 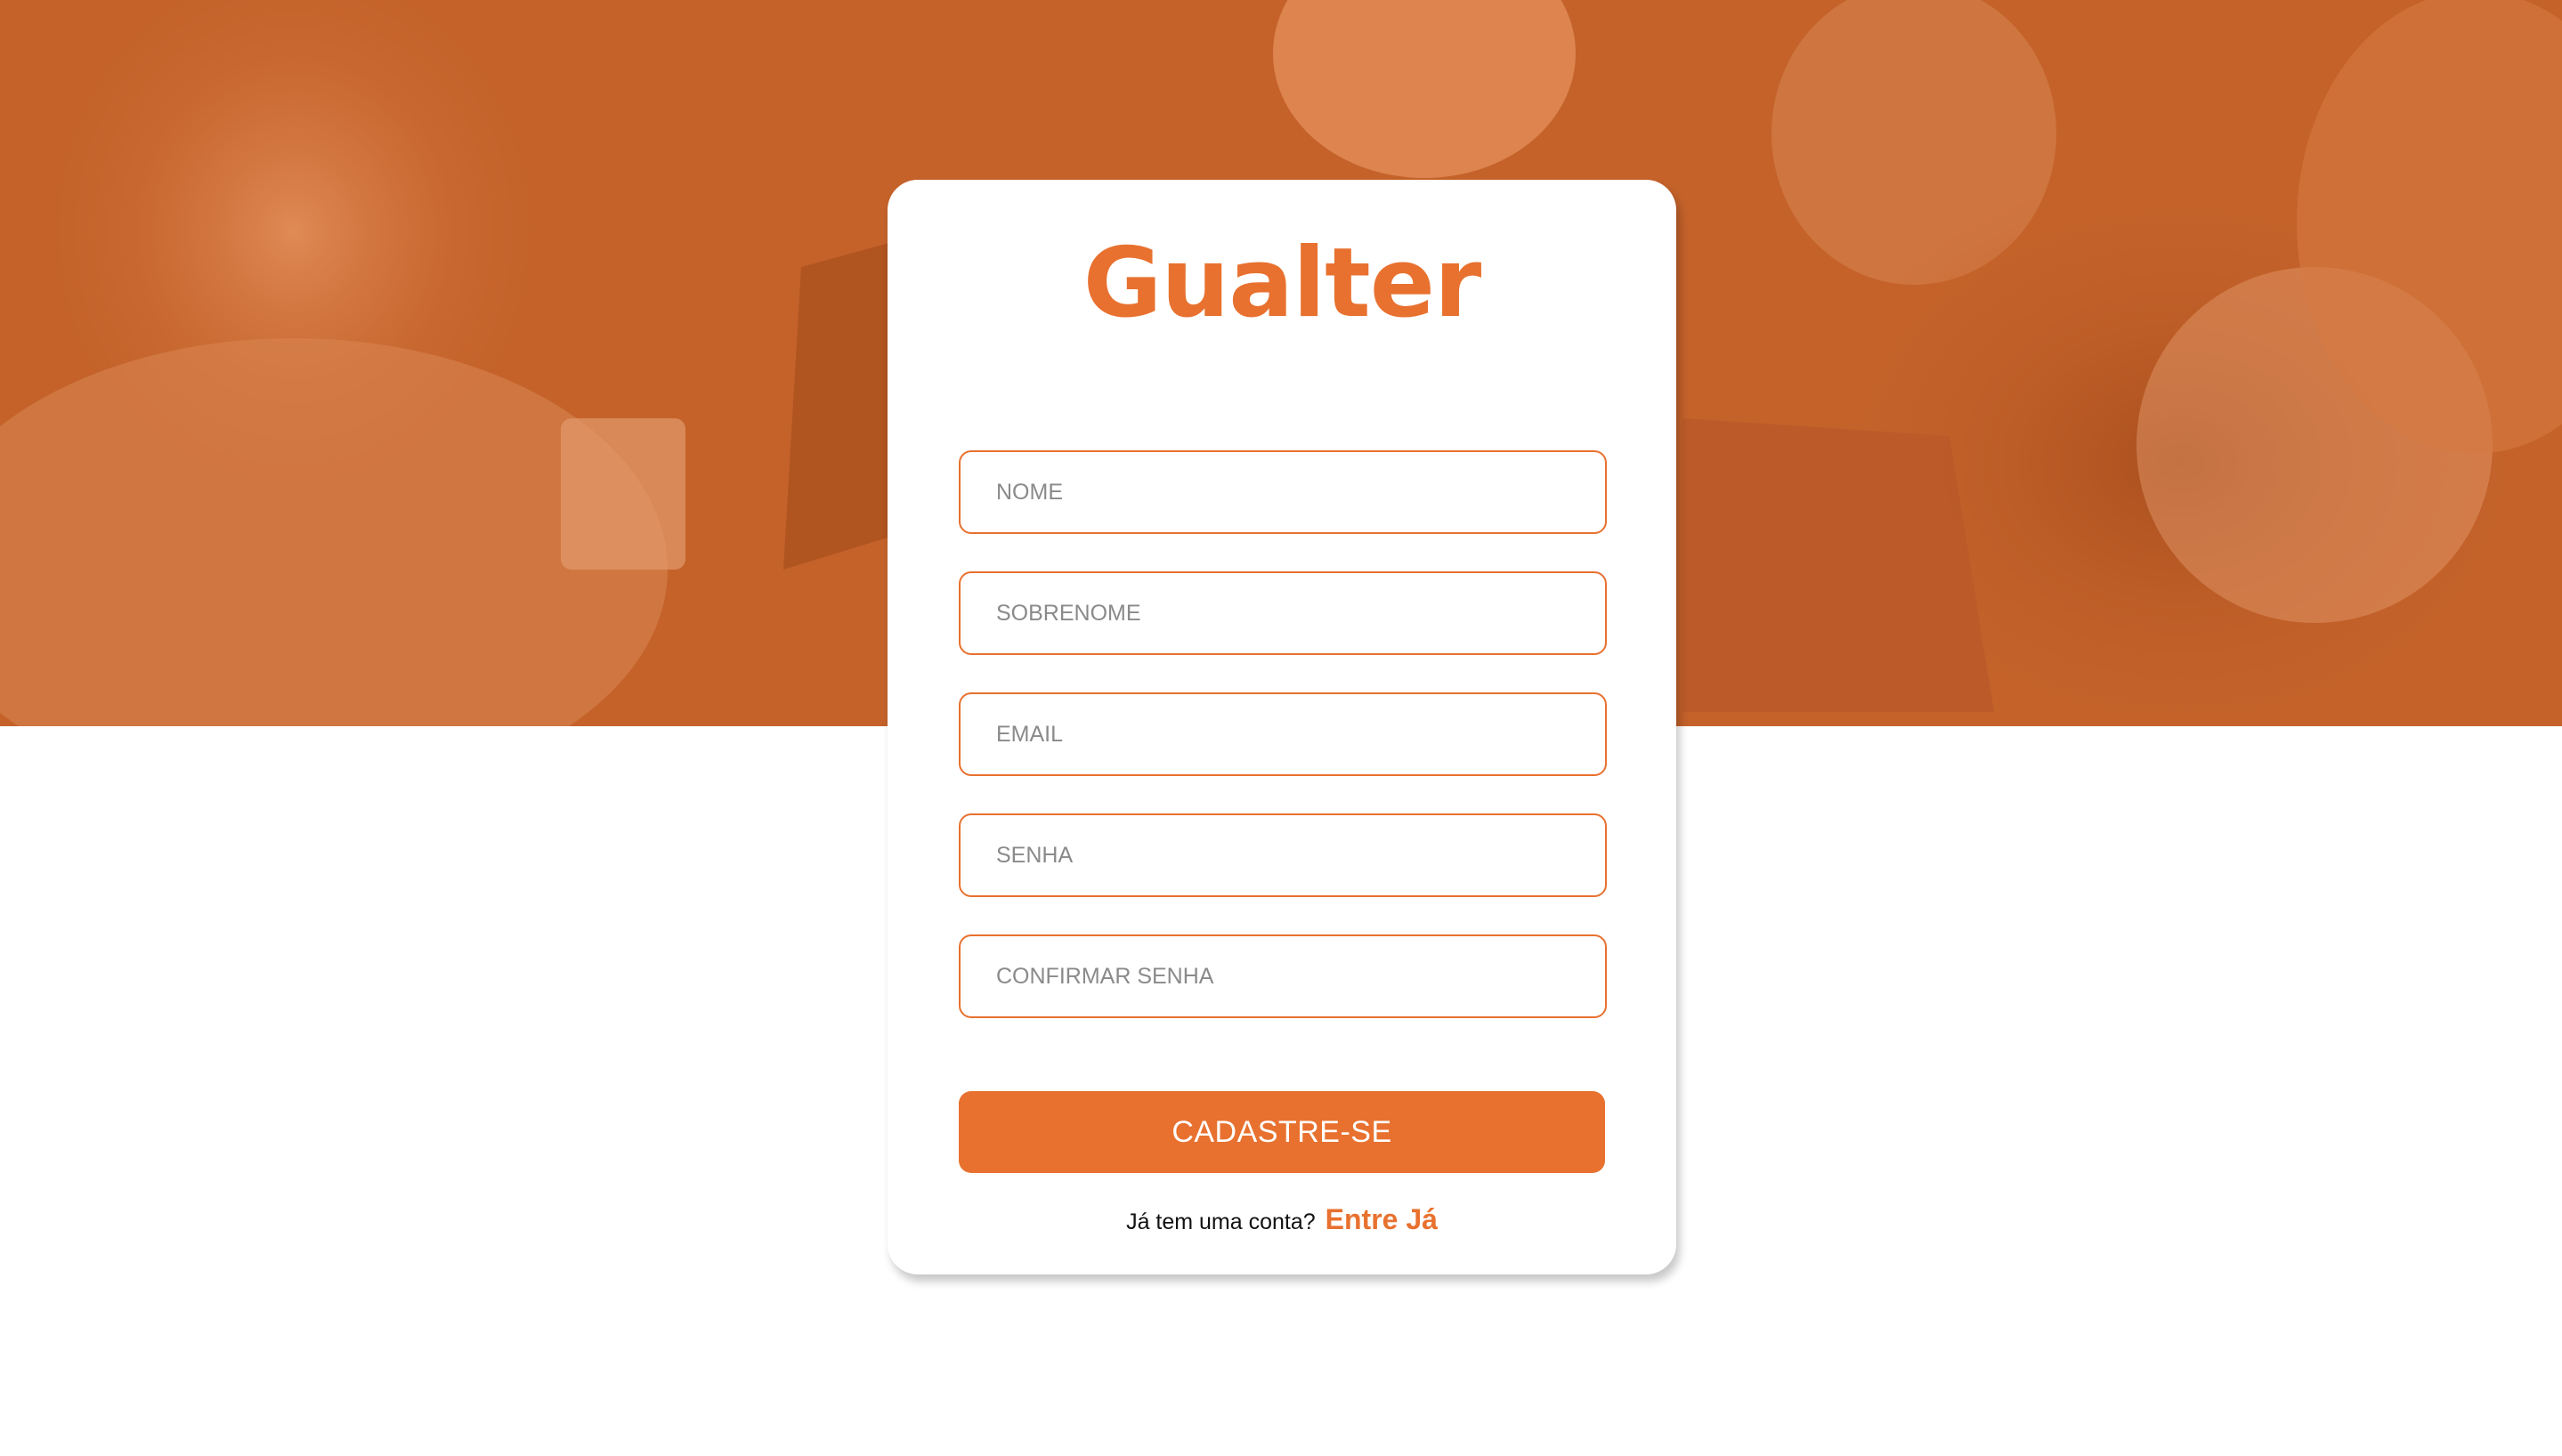 What do you see at coordinates (1221, 1221) in the screenshot?
I see `login-prompt-text: Já tem uma conta?` at bounding box center [1221, 1221].